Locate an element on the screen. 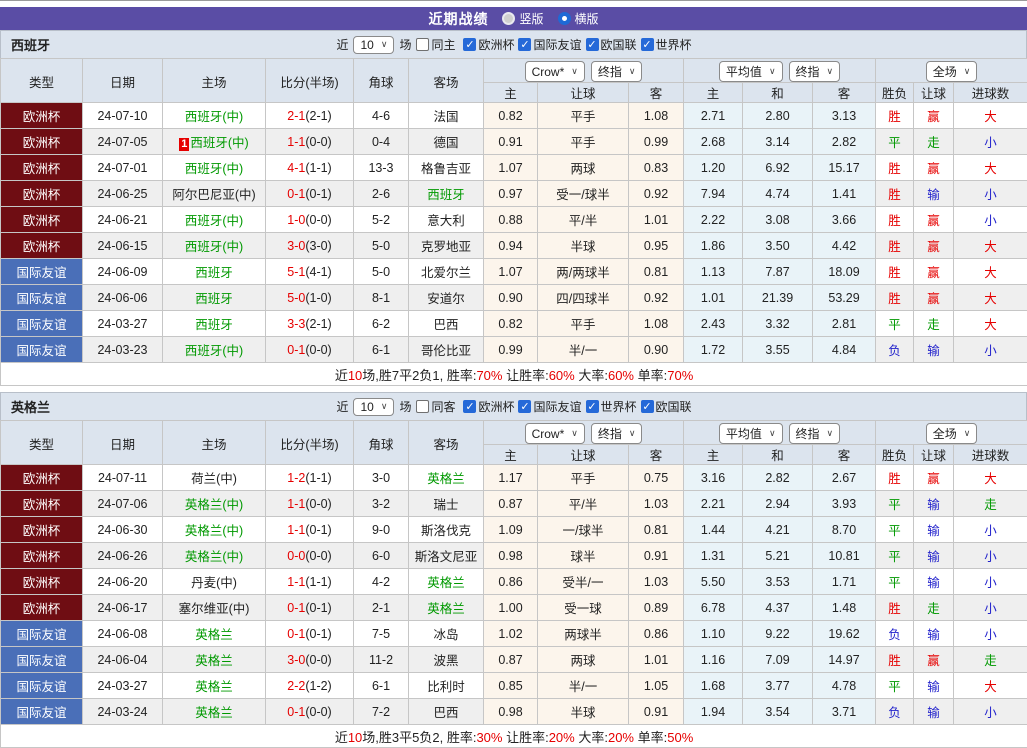 This screenshot has height=748, width=1027. layout-option-horizontal: 横版 is located at coordinates (578, 18).